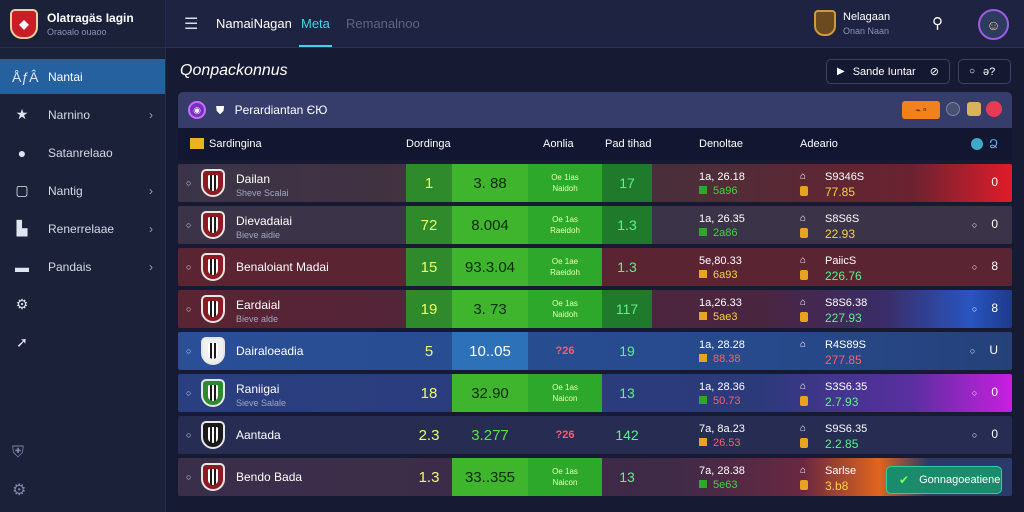 The image size is (1024, 512). Describe the element at coordinates (565, 482) in the screenshot. I see `form-line: Naicon` at that location.